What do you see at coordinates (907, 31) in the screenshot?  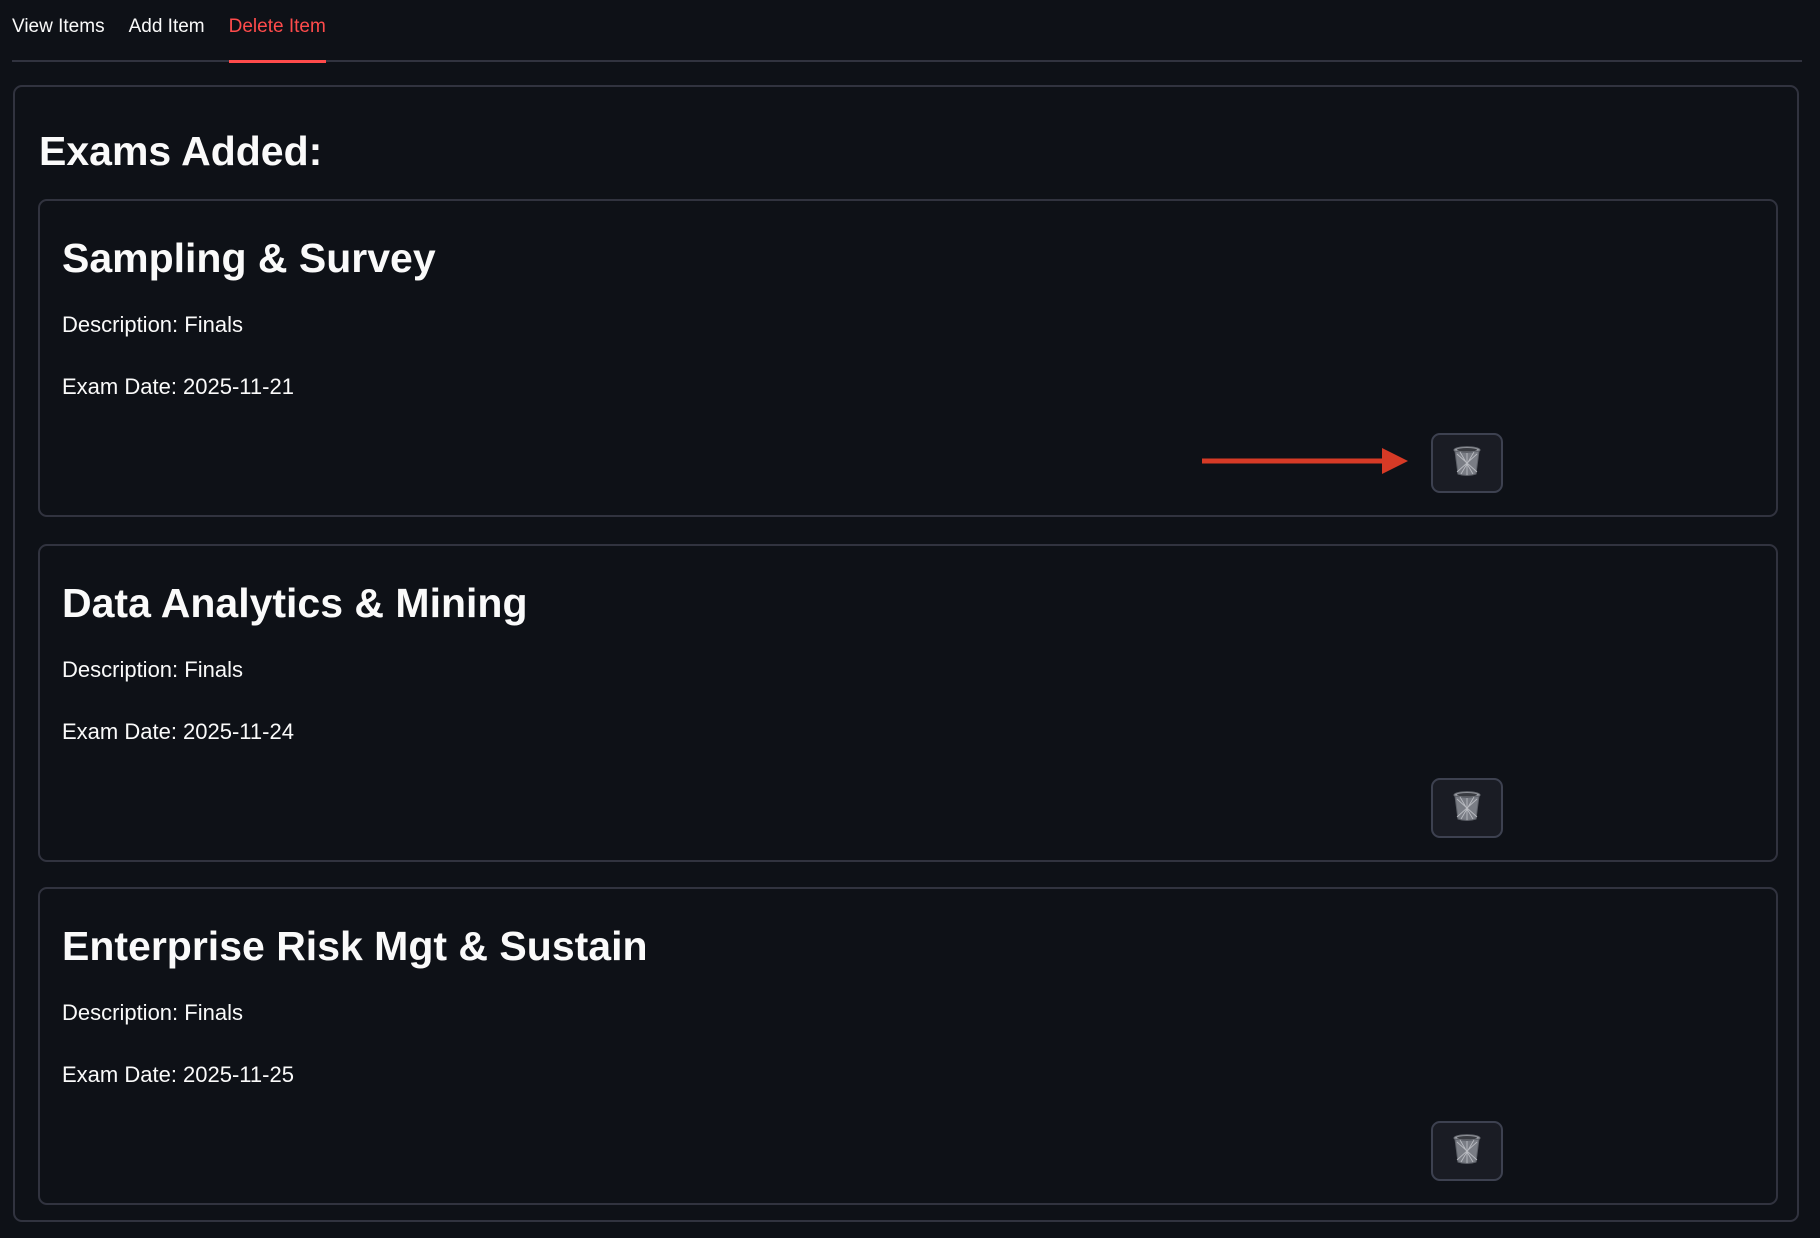 I see `tab-bar: View Items Add Item Delete Item` at bounding box center [907, 31].